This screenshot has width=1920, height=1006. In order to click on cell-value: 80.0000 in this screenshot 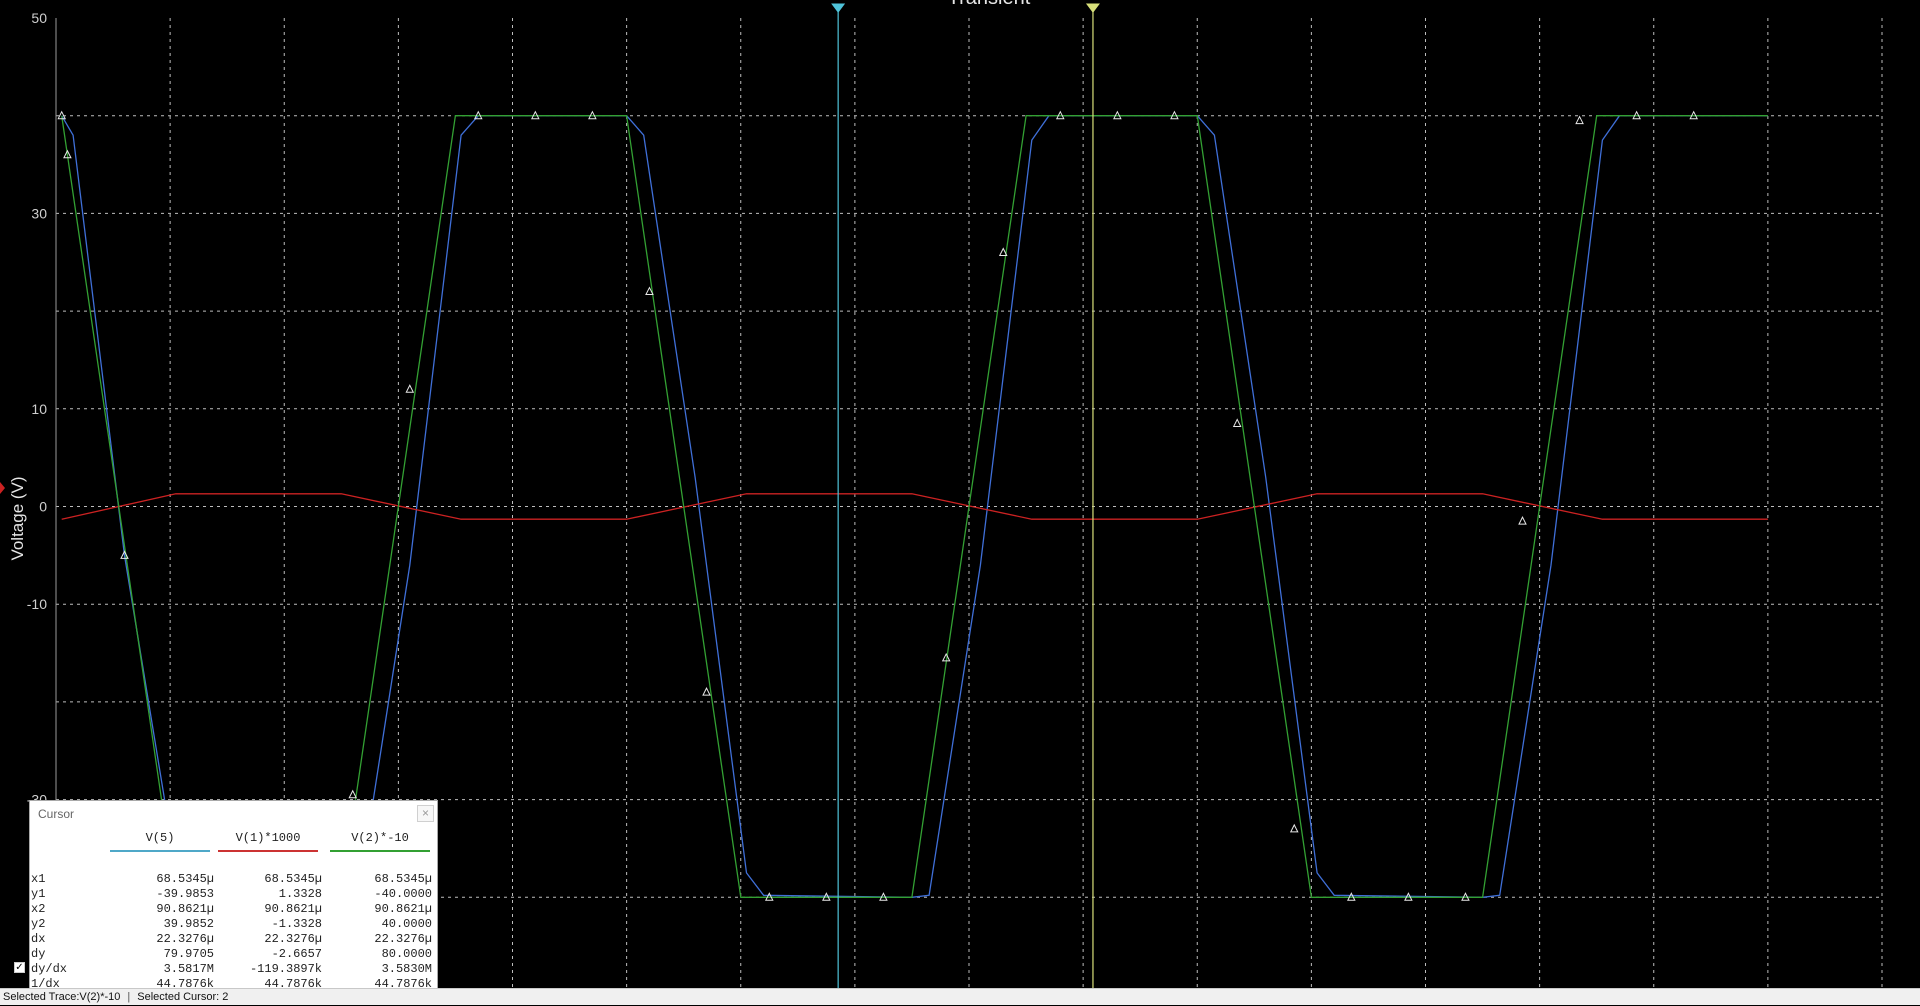, I will do `click(406, 954)`.